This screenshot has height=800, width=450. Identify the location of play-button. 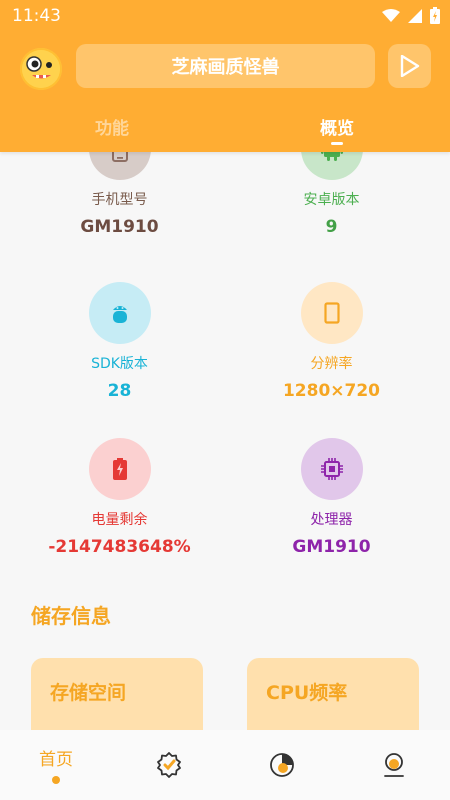
(409, 66).